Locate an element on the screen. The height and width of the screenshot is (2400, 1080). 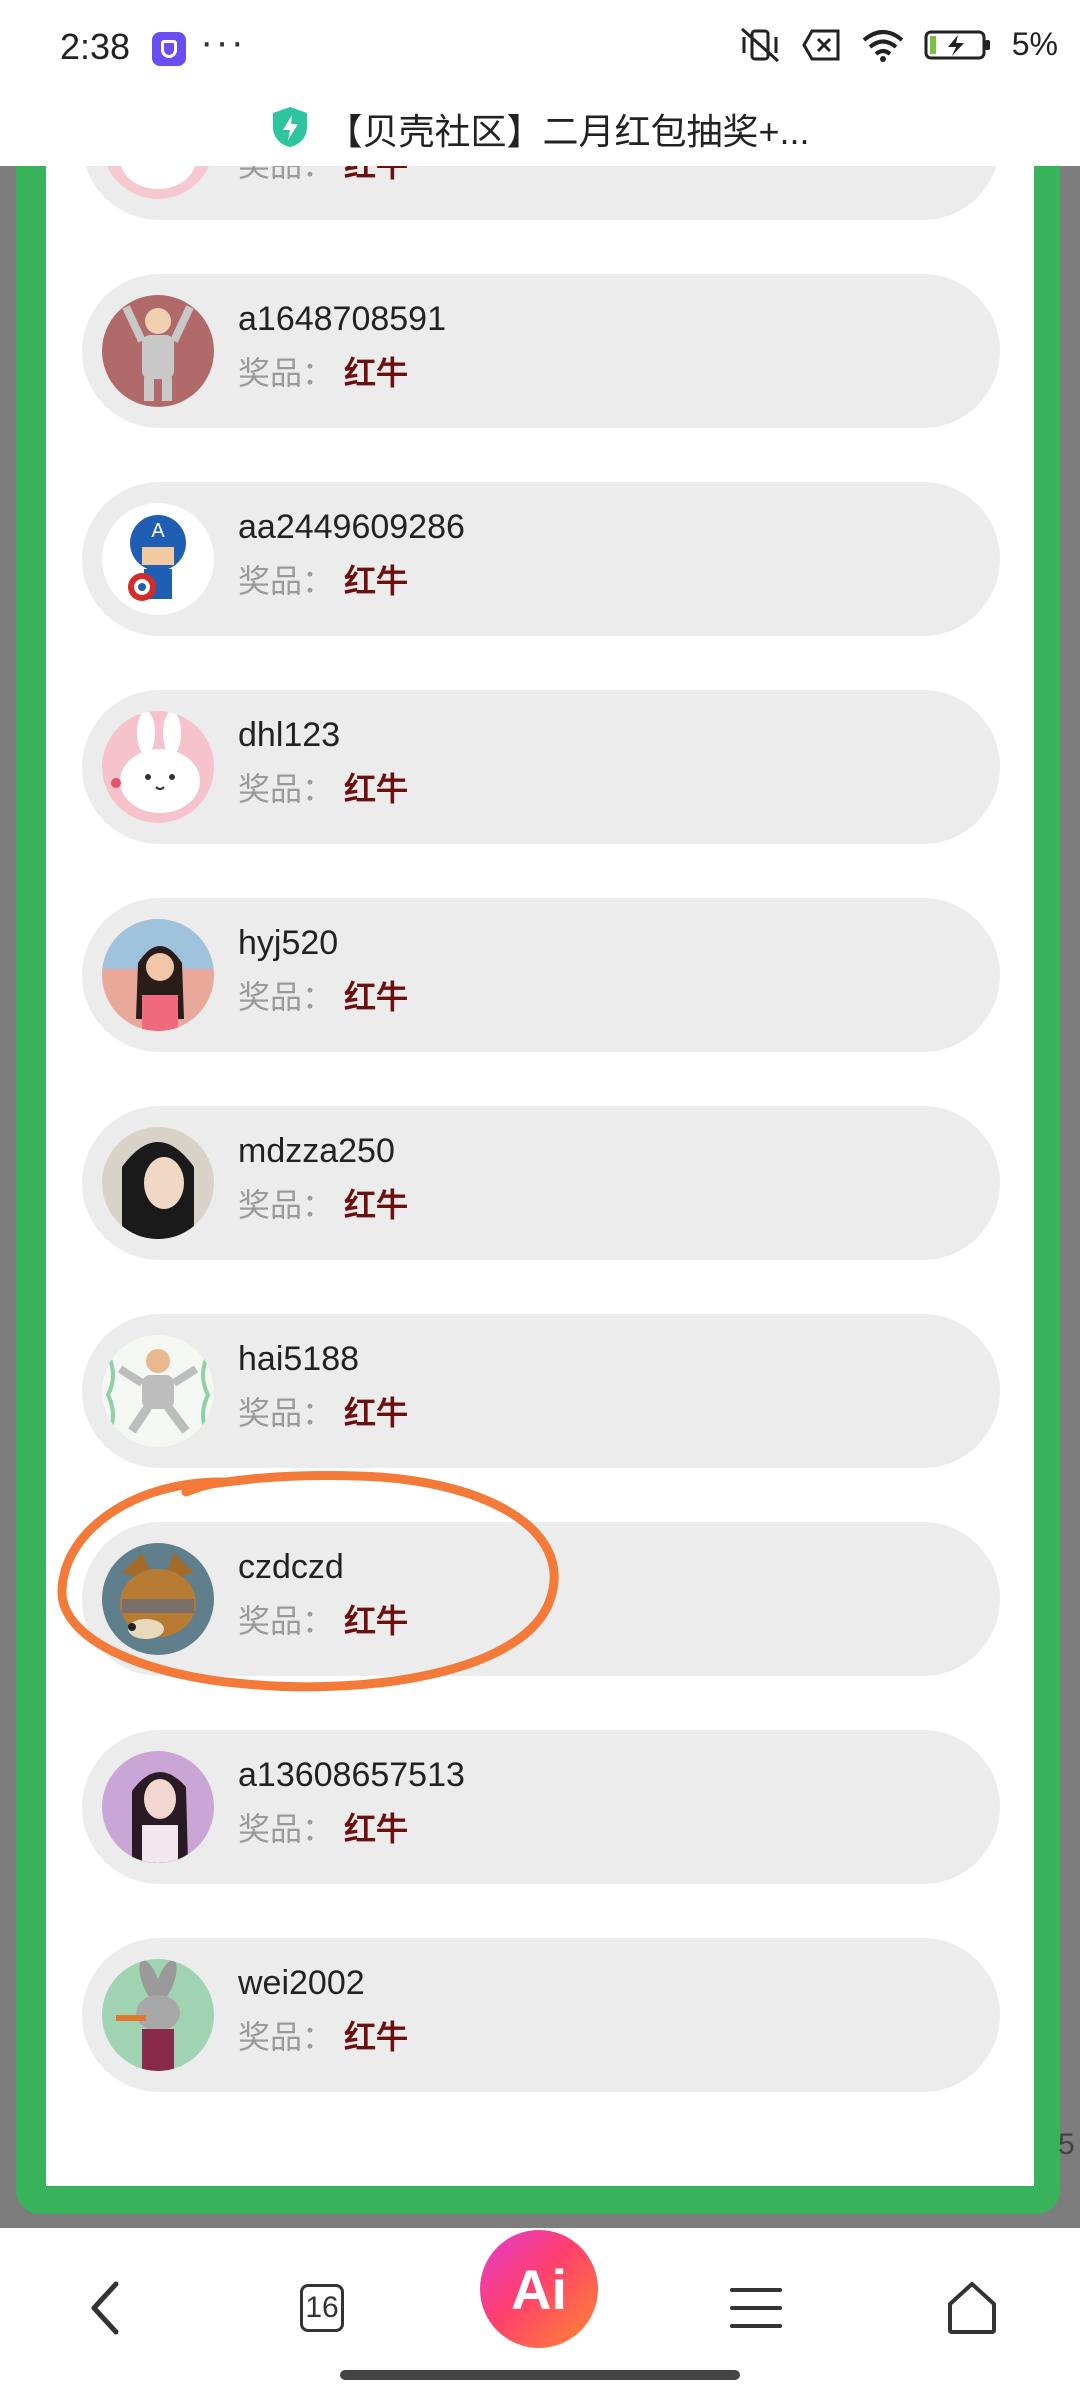
tabs-count-icon: 16 is located at coordinates (322, 2308).